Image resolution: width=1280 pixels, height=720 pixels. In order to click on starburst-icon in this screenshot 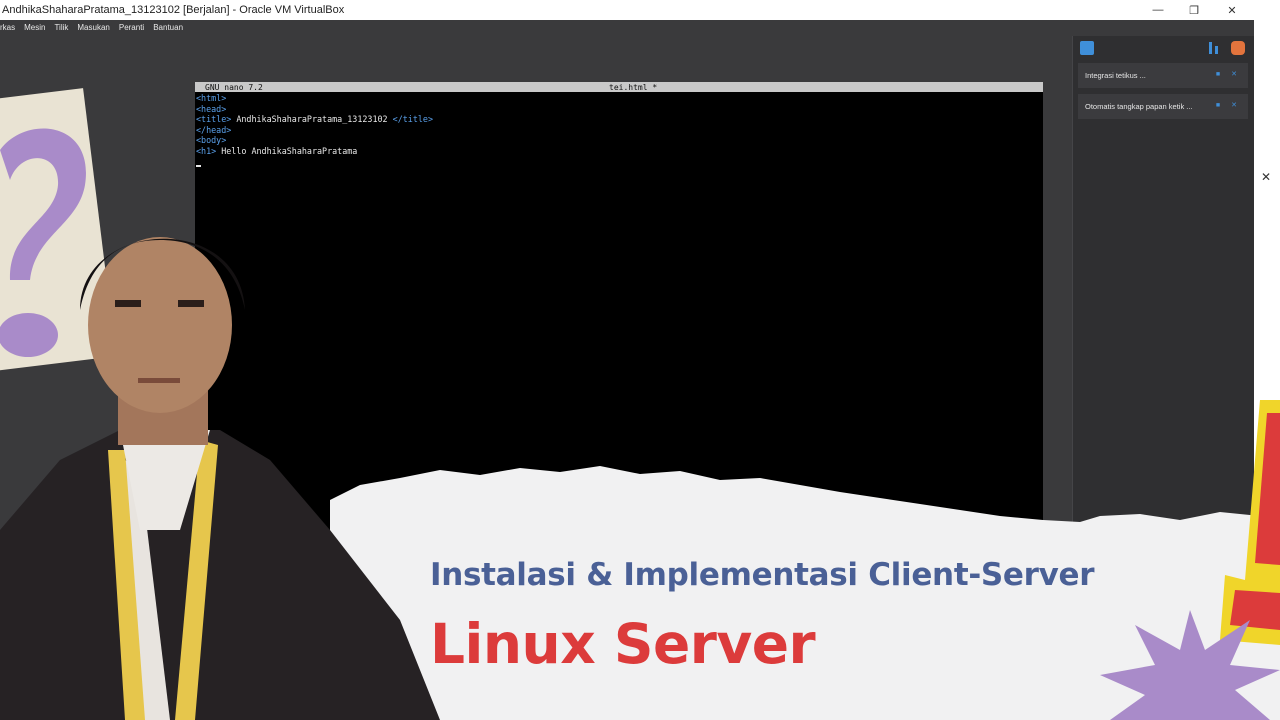, I will do `click(1190, 665)`.